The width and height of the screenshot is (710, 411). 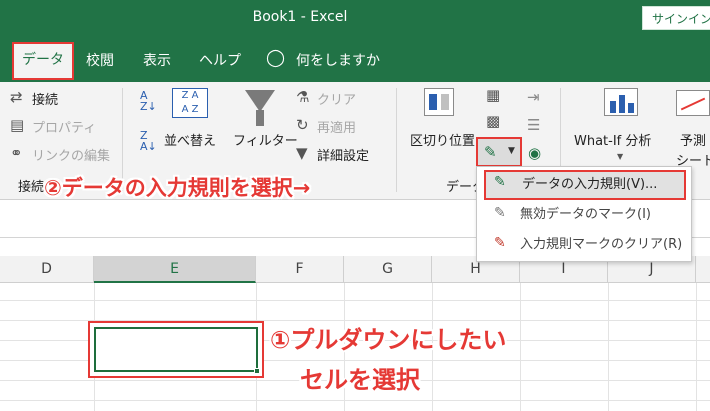 I want to click on text-to-columns-icon, so click(x=439, y=102).